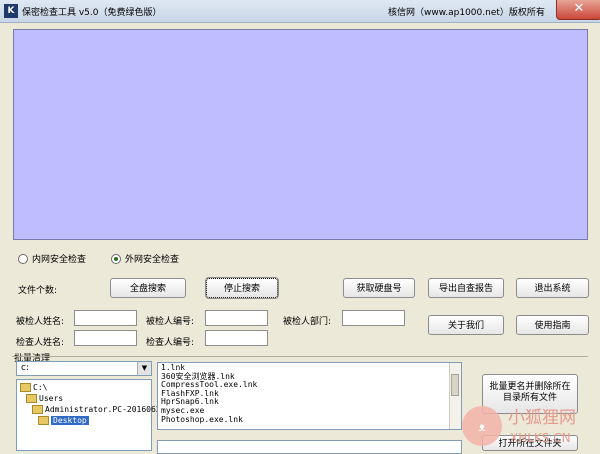  What do you see at coordinates (466, 288) in the screenshot?
I see `export-report-button: 导出自查报告` at bounding box center [466, 288].